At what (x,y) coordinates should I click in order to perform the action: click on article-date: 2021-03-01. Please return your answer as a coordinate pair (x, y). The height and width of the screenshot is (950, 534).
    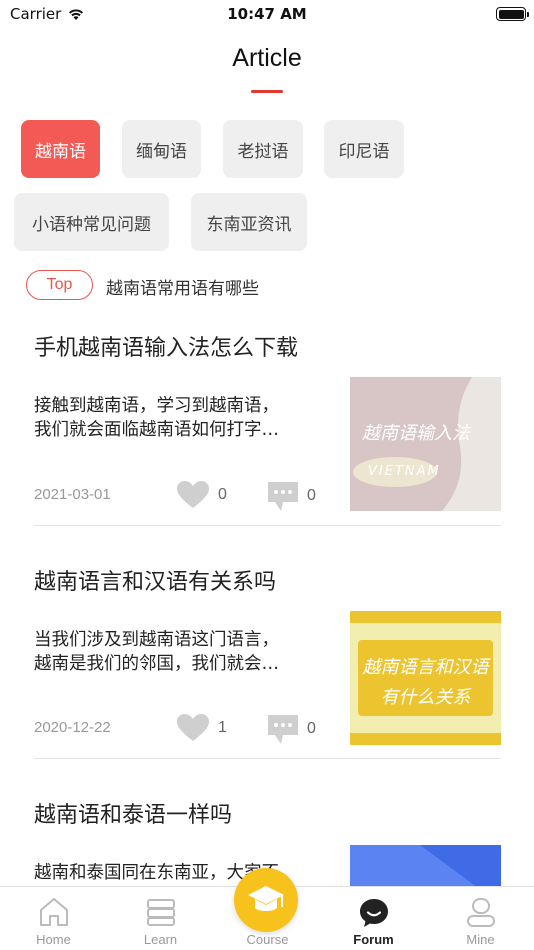
    Looking at the image, I should click on (72, 494).